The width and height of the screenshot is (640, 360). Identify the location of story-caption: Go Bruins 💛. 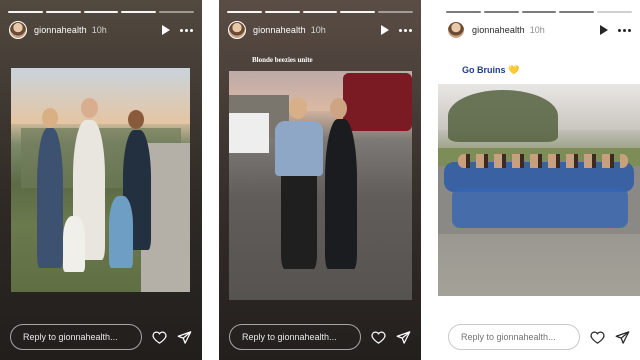
(491, 70).